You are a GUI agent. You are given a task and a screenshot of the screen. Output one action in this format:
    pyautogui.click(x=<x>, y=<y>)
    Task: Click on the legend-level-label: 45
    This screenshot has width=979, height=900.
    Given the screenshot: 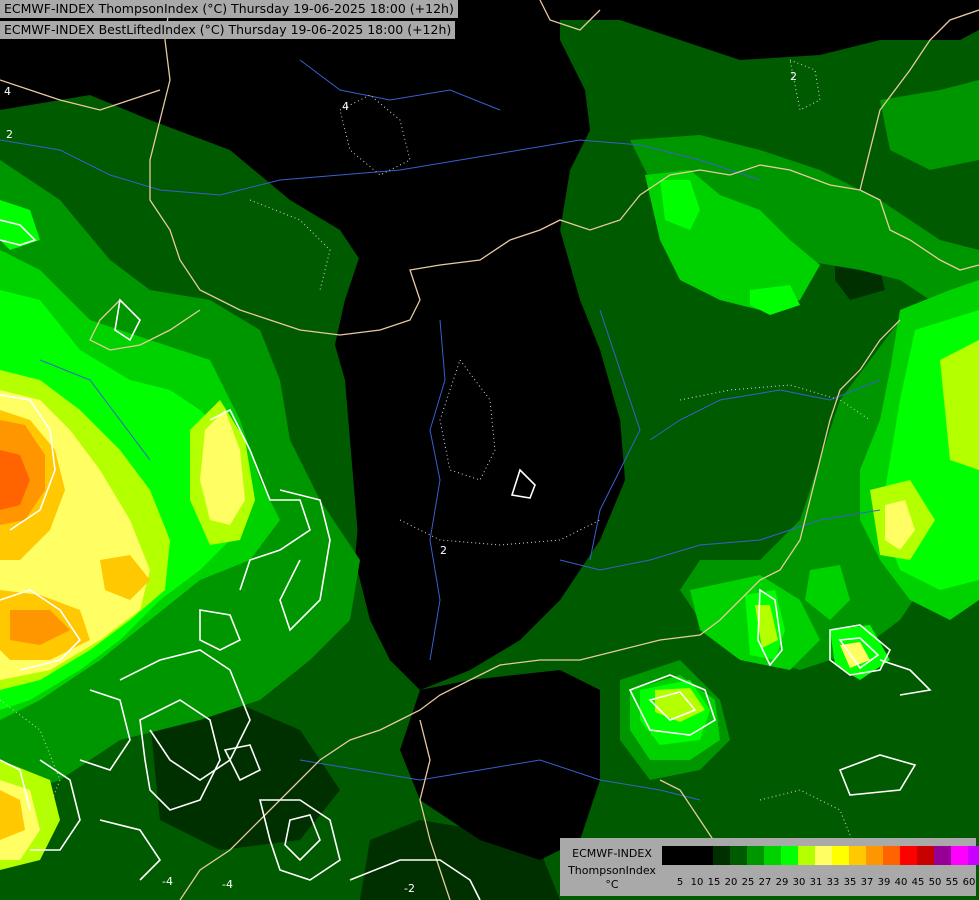 What is the action you would take?
    pyautogui.click(x=918, y=882)
    